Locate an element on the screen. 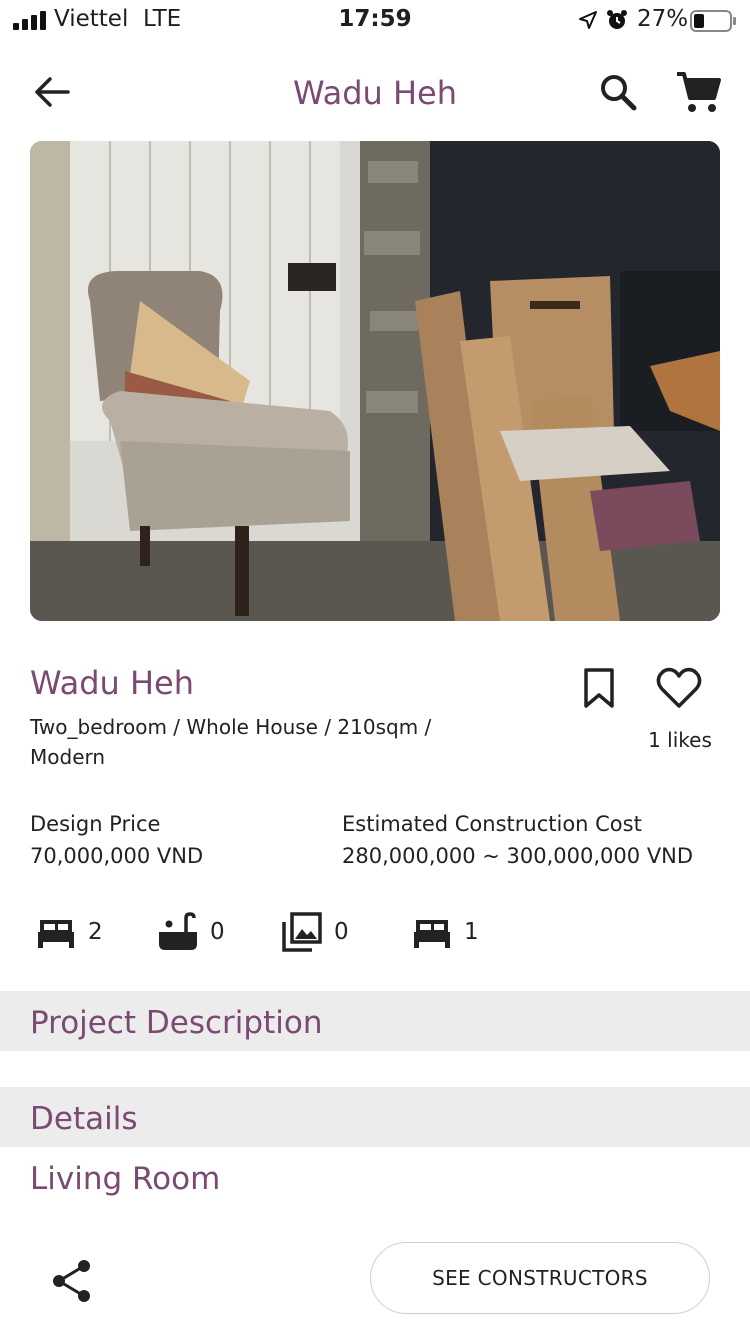  bedroom-count: 2 is located at coordinates (95, 932).